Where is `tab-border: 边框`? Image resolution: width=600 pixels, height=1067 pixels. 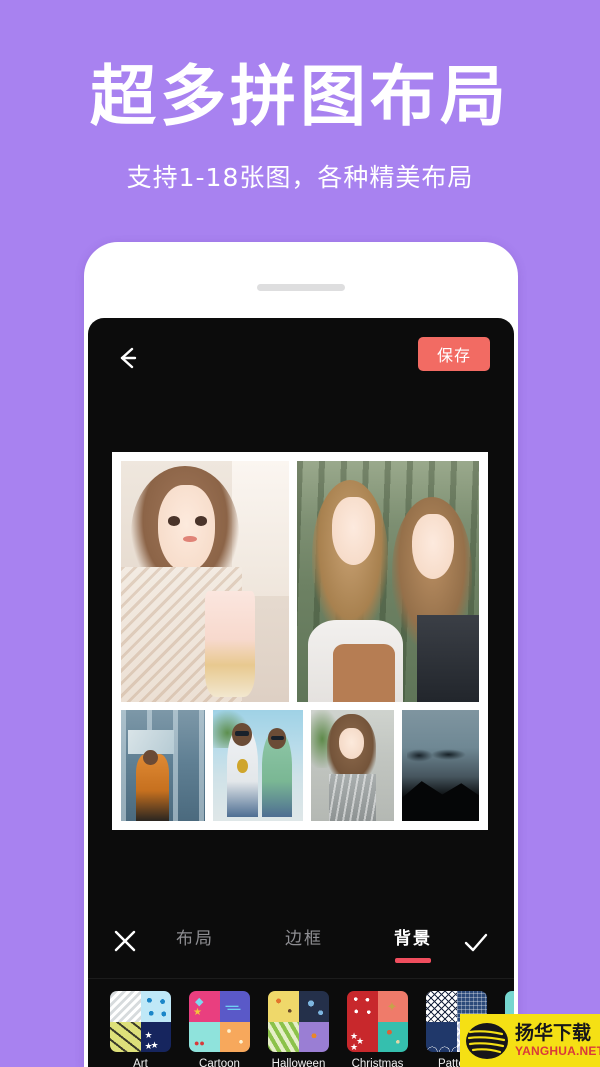
tab-border: 边框 is located at coordinates (304, 940).